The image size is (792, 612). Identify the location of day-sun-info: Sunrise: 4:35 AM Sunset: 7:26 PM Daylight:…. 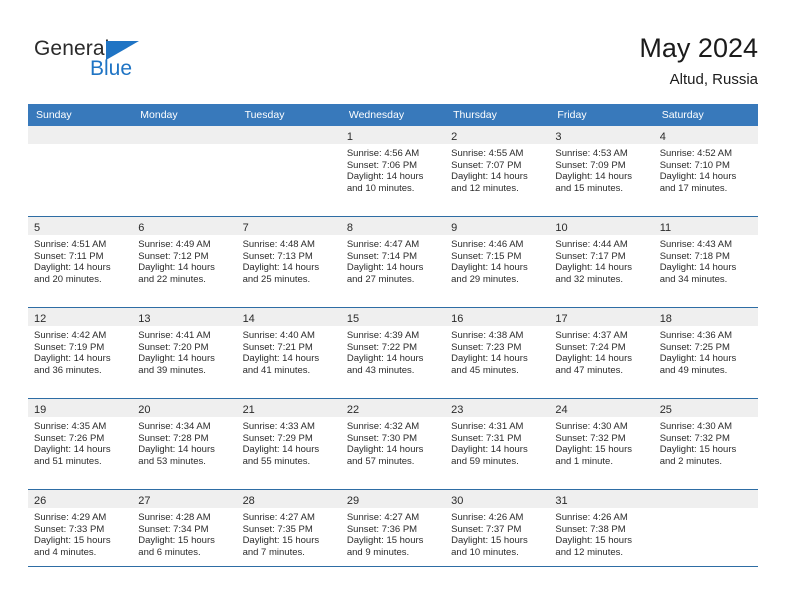
(80, 442).